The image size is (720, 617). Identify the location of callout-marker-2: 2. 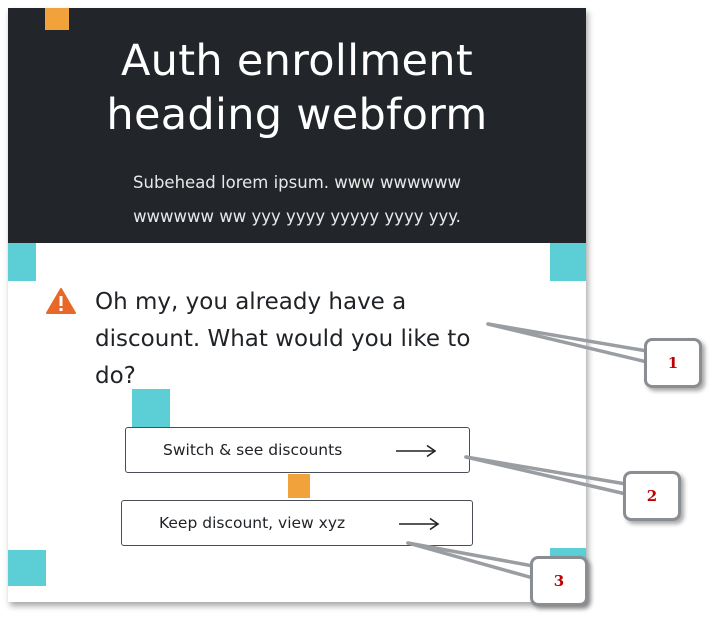
(652, 496).